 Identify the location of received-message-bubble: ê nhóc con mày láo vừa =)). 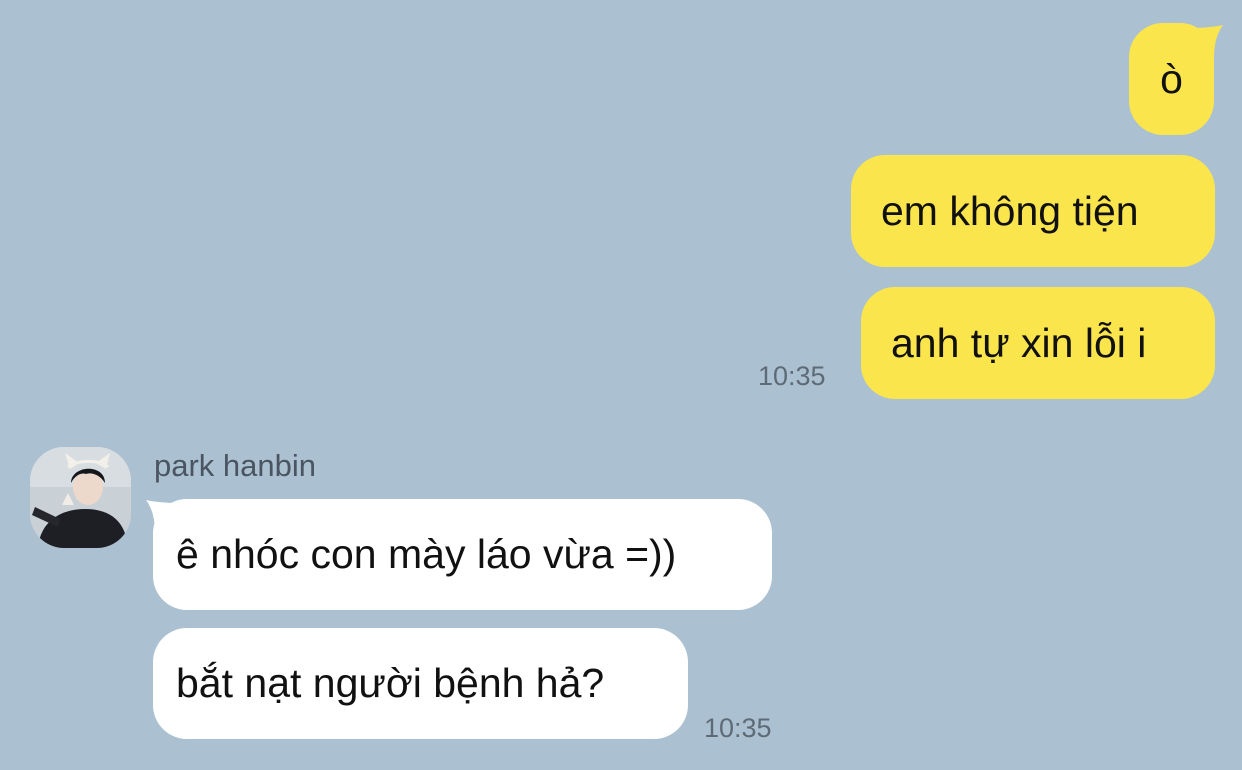
(462, 554).